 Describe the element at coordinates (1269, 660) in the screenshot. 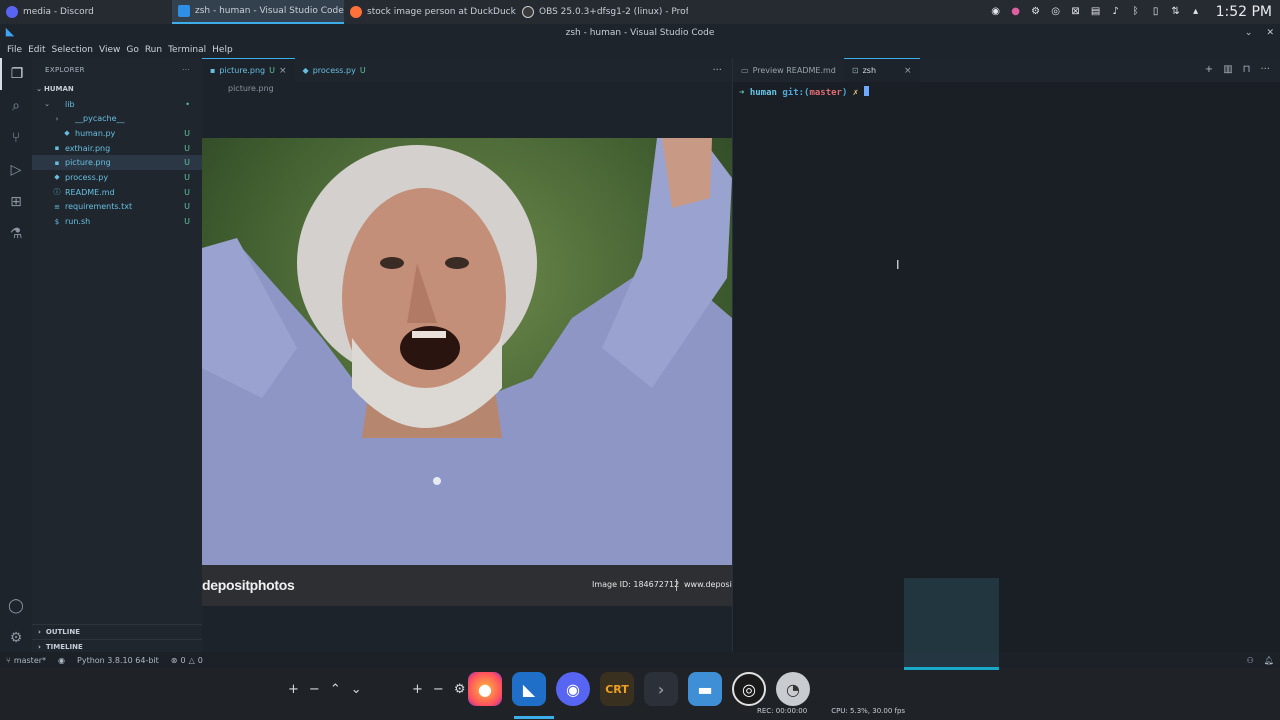

I see `notifications-icon: 🔔︎` at that location.